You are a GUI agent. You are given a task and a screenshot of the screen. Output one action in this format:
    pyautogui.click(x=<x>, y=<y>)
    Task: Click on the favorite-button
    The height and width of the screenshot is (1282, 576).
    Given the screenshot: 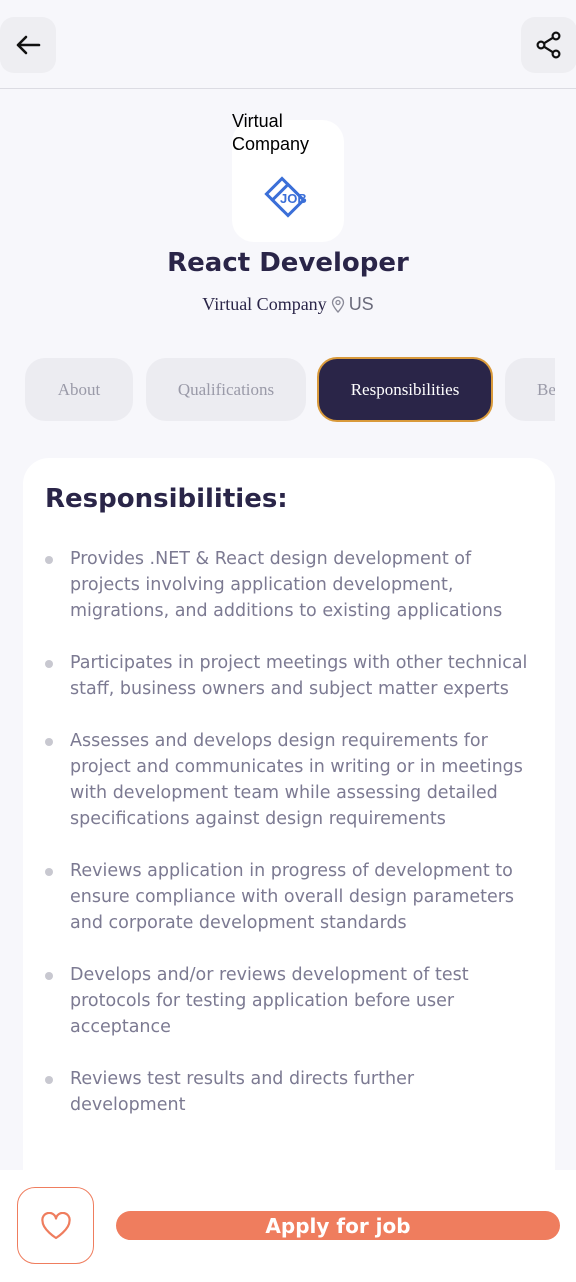 What is the action you would take?
    pyautogui.click(x=55, y=1225)
    